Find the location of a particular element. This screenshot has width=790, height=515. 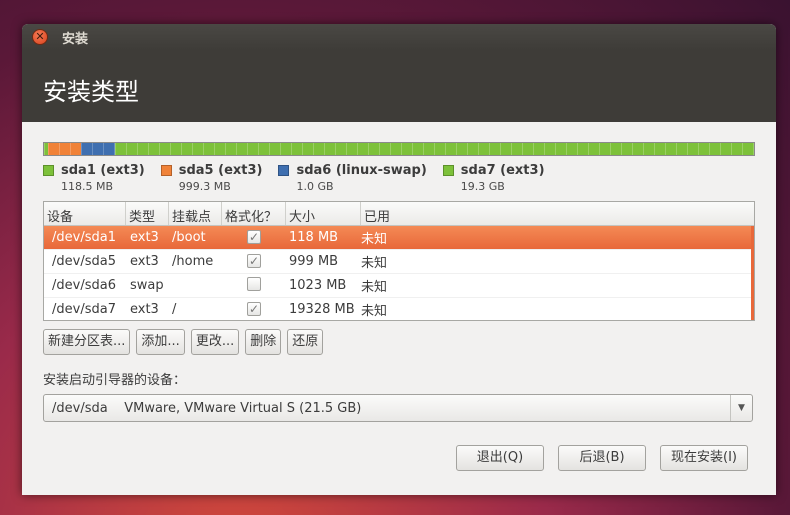

cell-size: 118 MB is located at coordinates (314, 237).